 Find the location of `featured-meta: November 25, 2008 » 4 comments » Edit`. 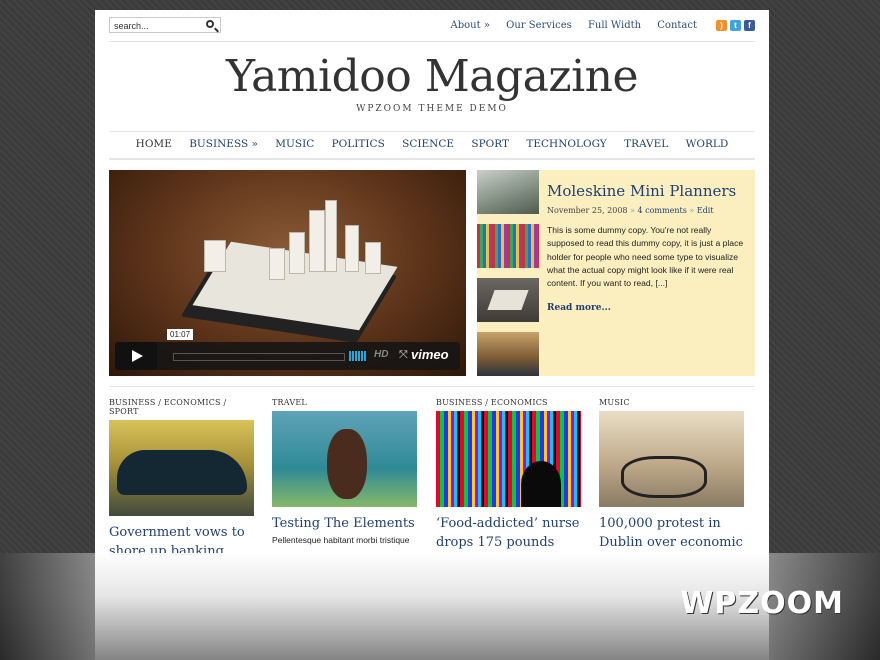

featured-meta: November 25, 2008 » 4 comments » Edit is located at coordinates (630, 210).